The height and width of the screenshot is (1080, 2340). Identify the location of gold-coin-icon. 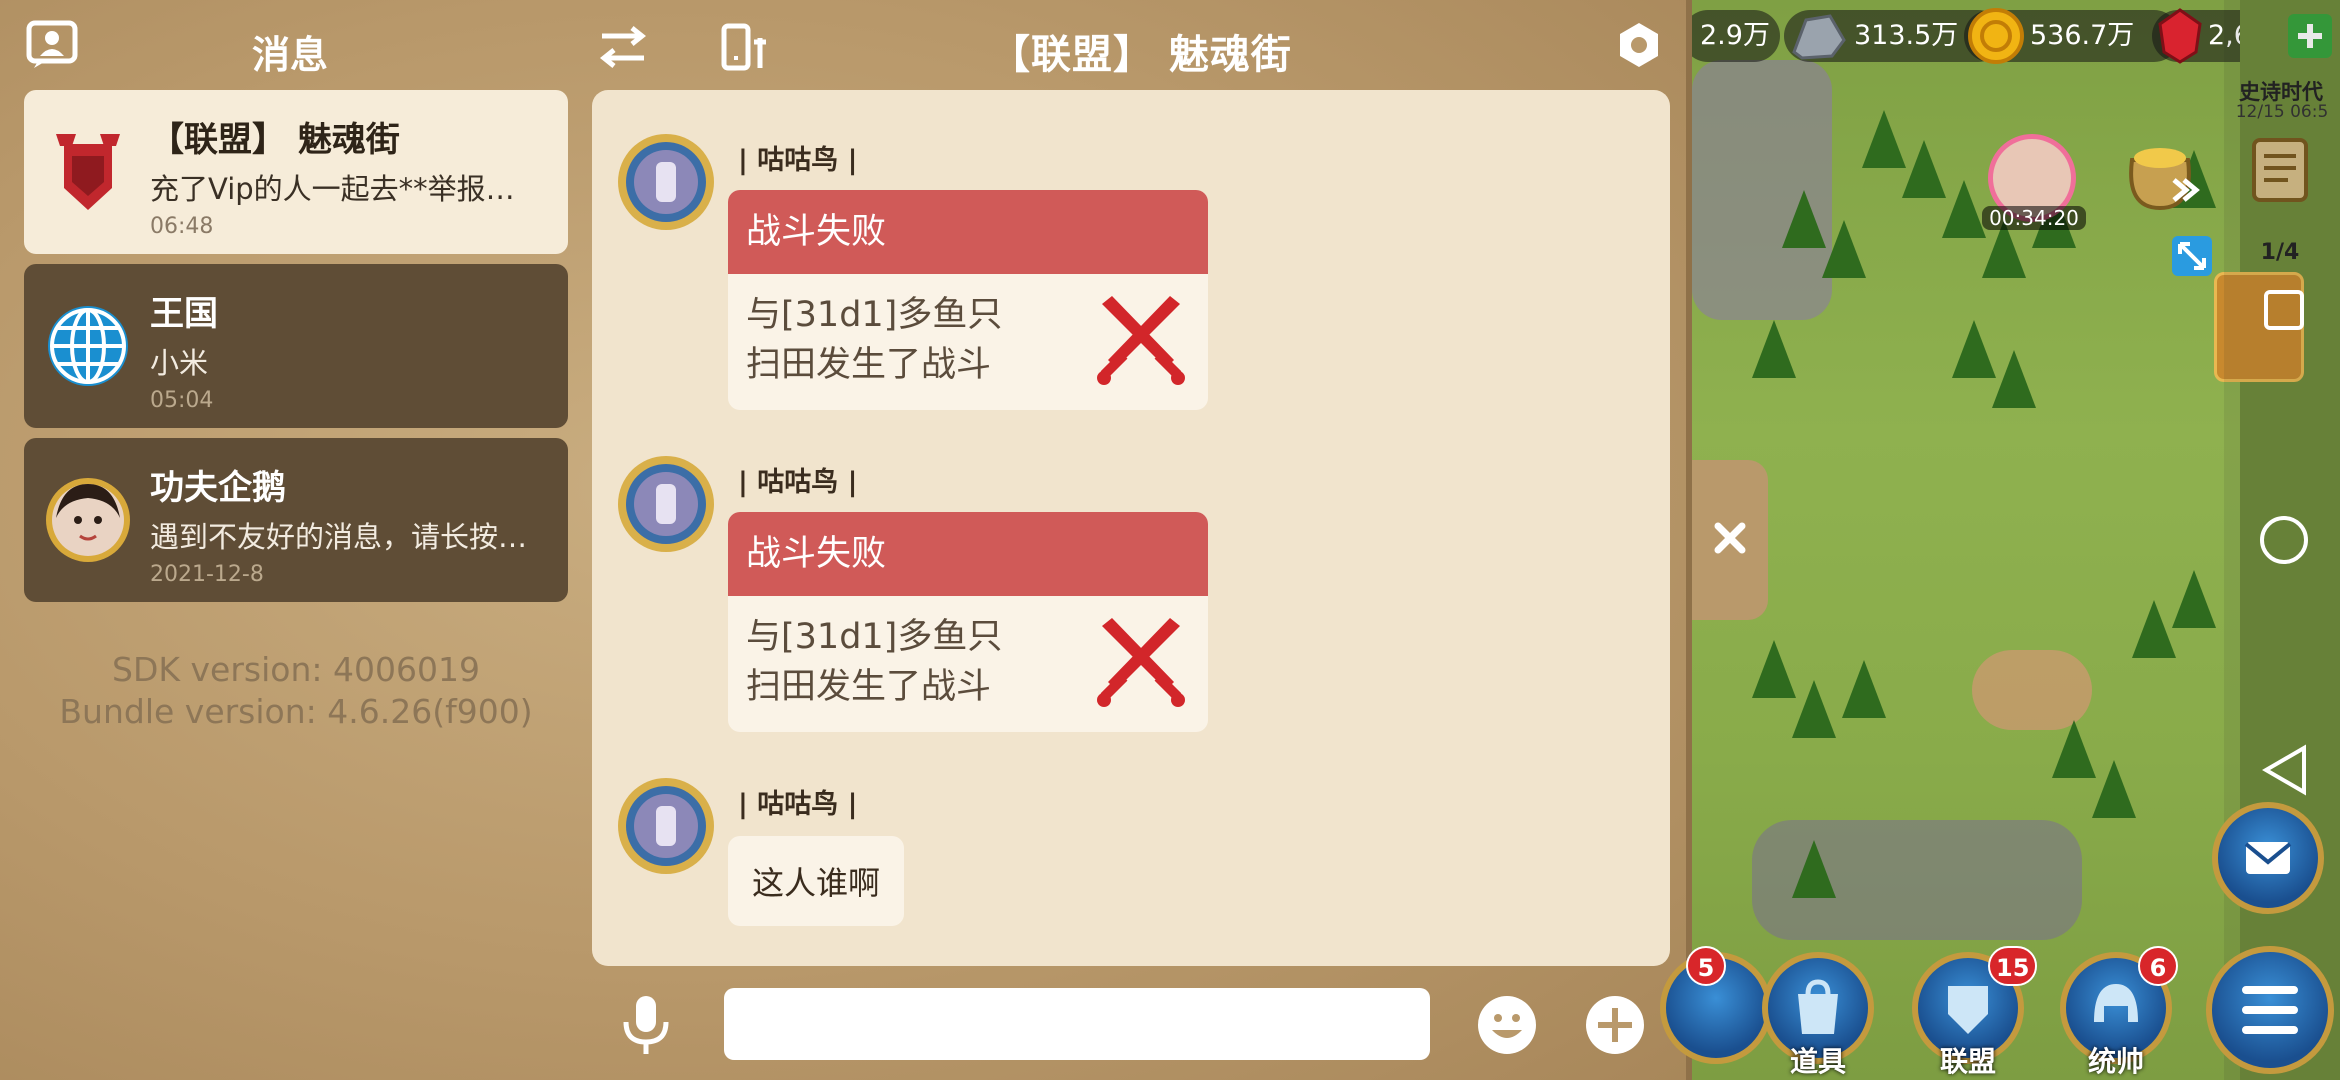
(1996, 45).